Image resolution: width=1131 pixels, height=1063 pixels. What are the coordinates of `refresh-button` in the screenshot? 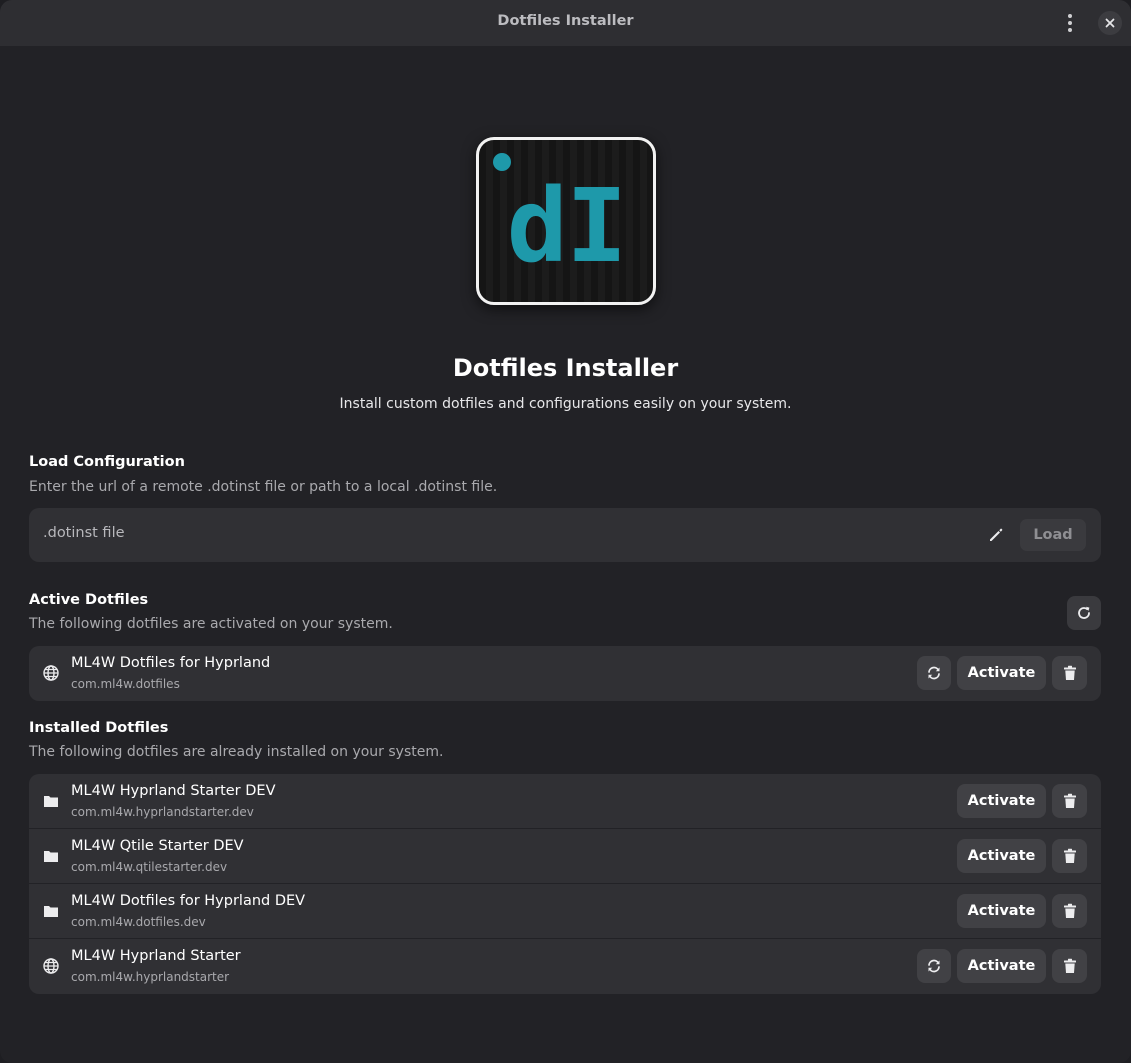 It's located at (1084, 613).